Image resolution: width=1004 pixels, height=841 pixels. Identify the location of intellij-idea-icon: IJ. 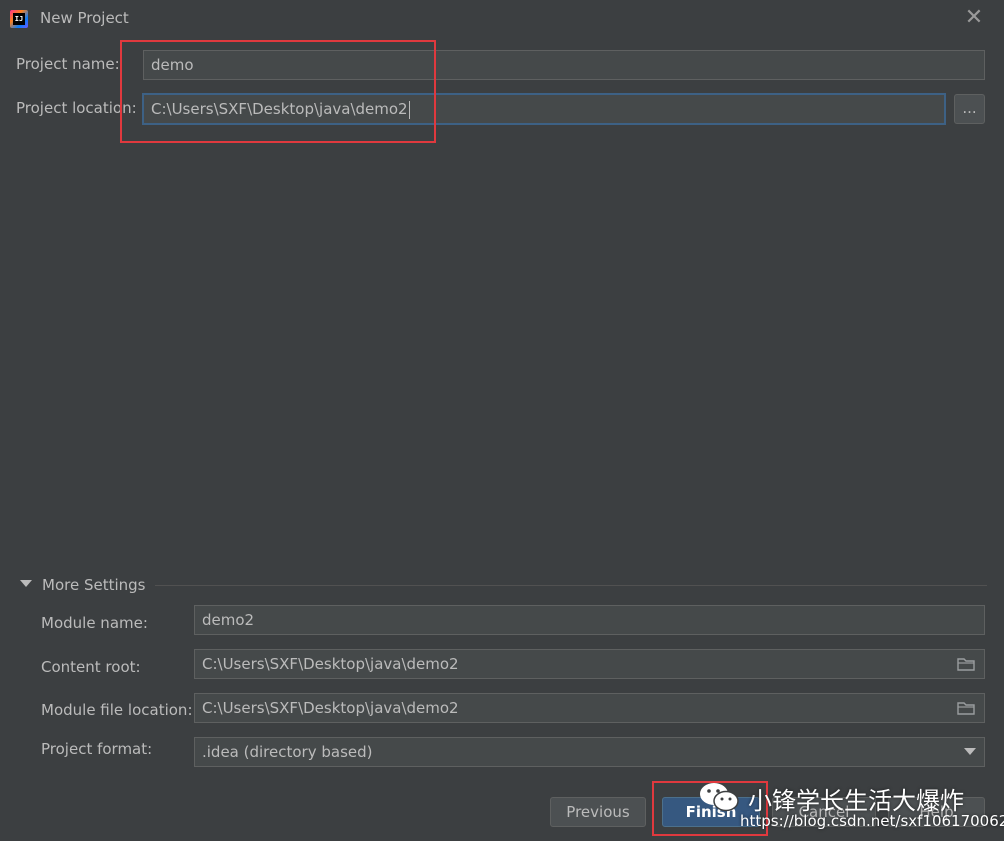
(19, 19).